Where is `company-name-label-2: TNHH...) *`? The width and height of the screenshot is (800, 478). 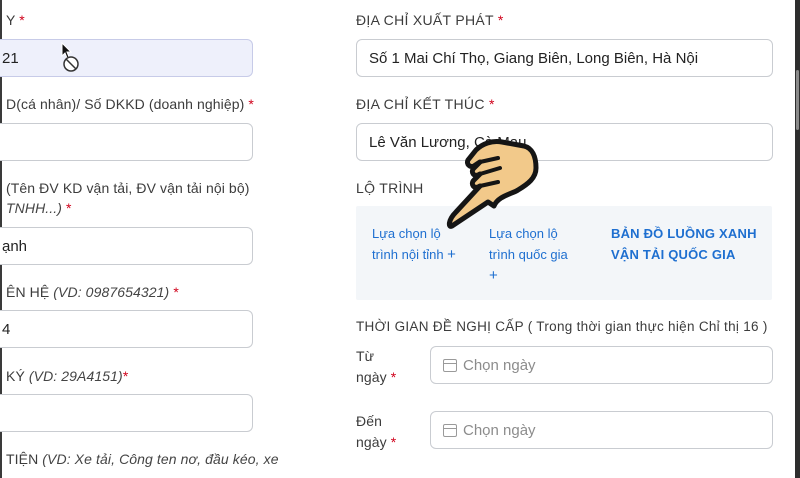
company-name-label-2: TNHH...) * is located at coordinates (39, 208).